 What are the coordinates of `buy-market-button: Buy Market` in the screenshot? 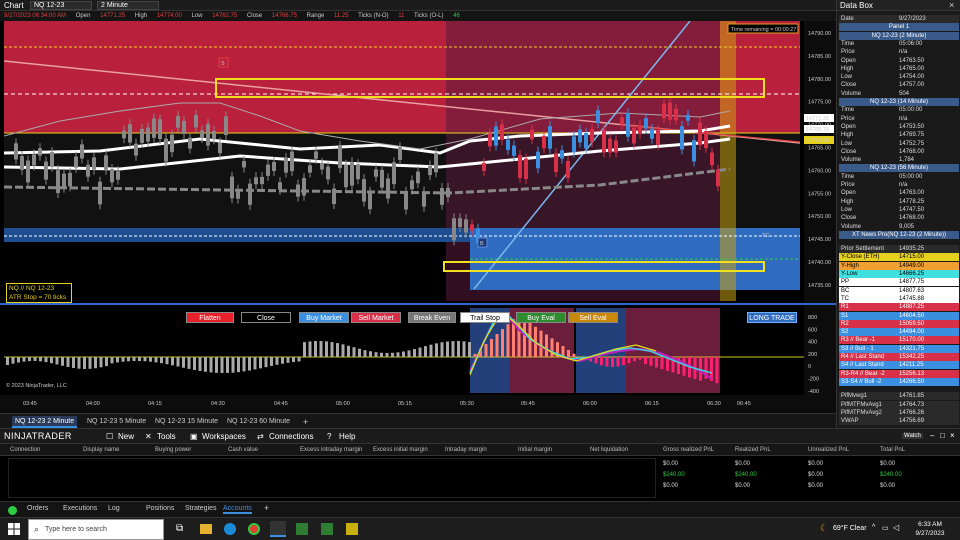 It's located at (324, 317).